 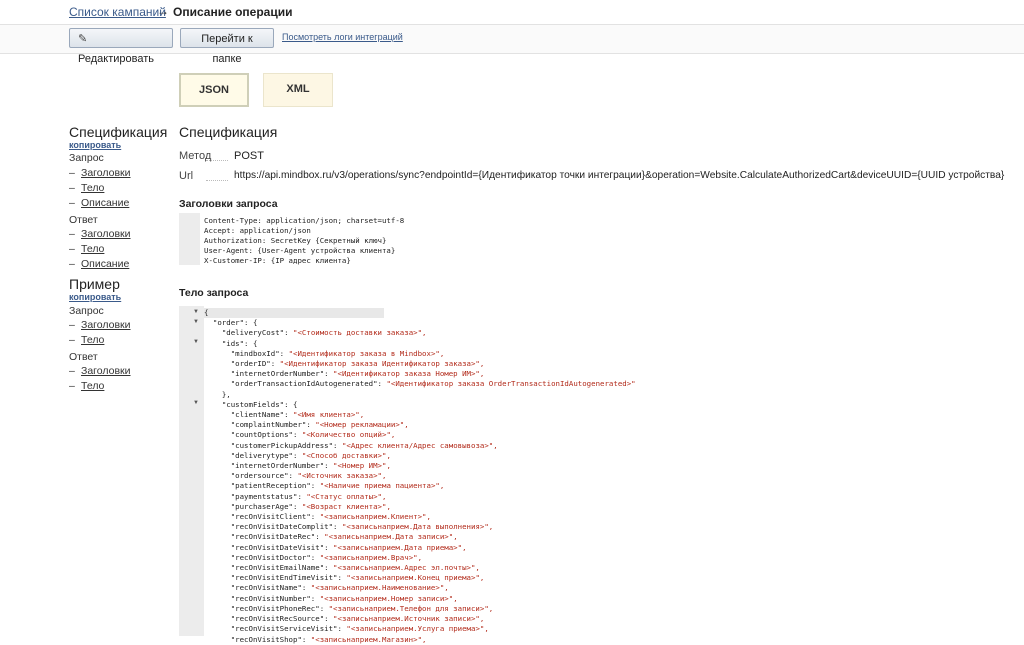 What do you see at coordinates (83, 39) in the screenshot?
I see `pencil-icon: ✎` at bounding box center [83, 39].